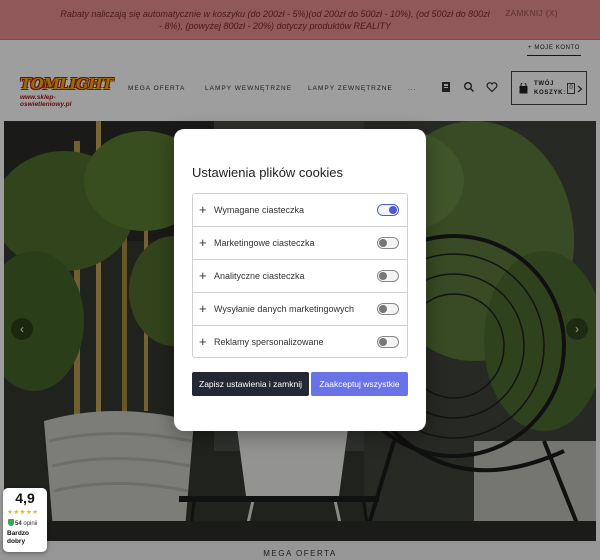  I want to click on save-settings-button: Zapisz ustawienia i zamknij, so click(250, 384).